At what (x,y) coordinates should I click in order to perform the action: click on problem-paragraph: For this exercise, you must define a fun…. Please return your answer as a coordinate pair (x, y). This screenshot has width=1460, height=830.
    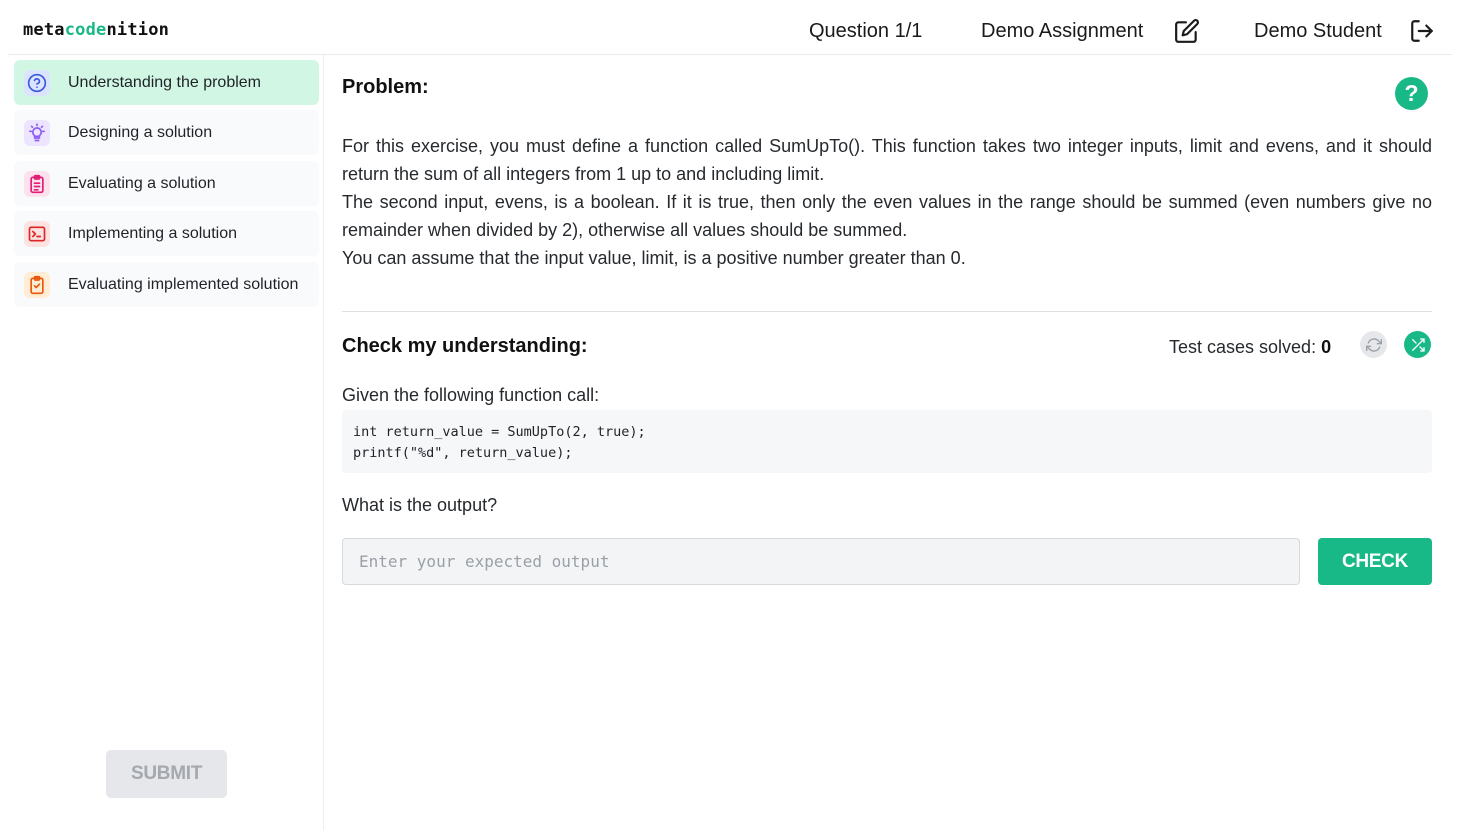
    Looking at the image, I should click on (887, 160).